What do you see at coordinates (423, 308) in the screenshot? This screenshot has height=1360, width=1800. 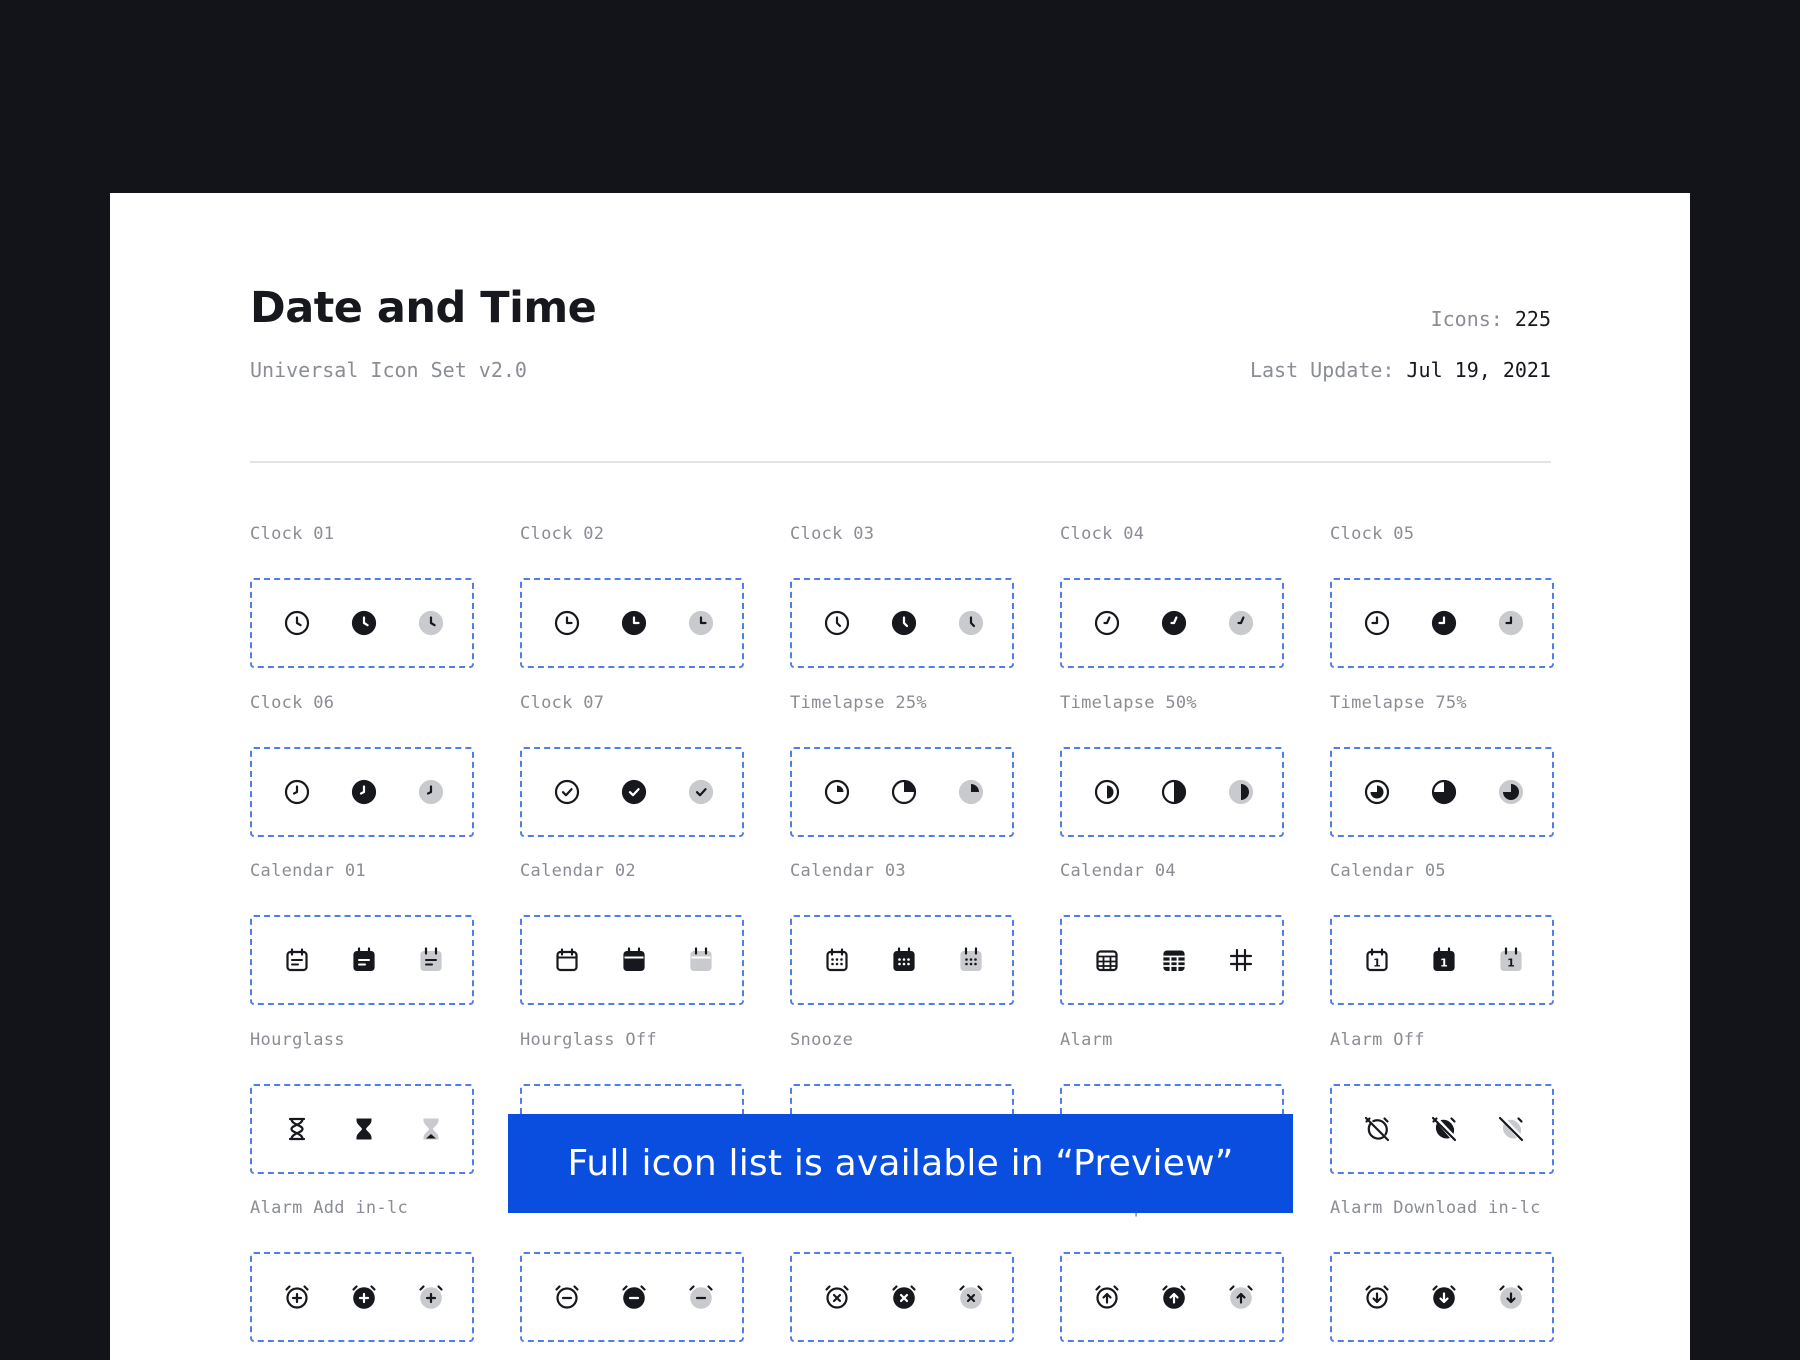 I see `page-title: Date and Time` at bounding box center [423, 308].